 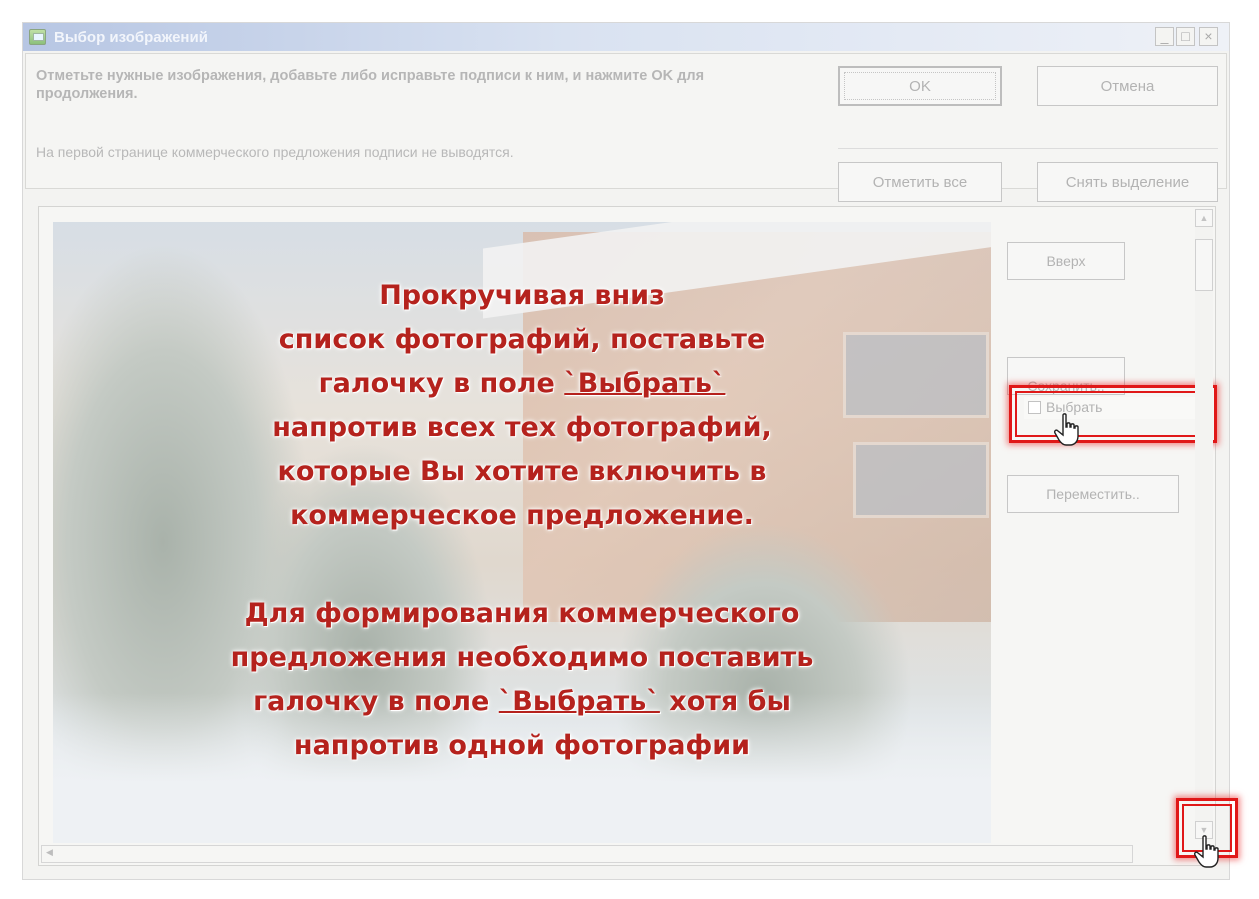 What do you see at coordinates (626, 37) in the screenshot?
I see `title-bar: Выбор изображений _ □ ×` at bounding box center [626, 37].